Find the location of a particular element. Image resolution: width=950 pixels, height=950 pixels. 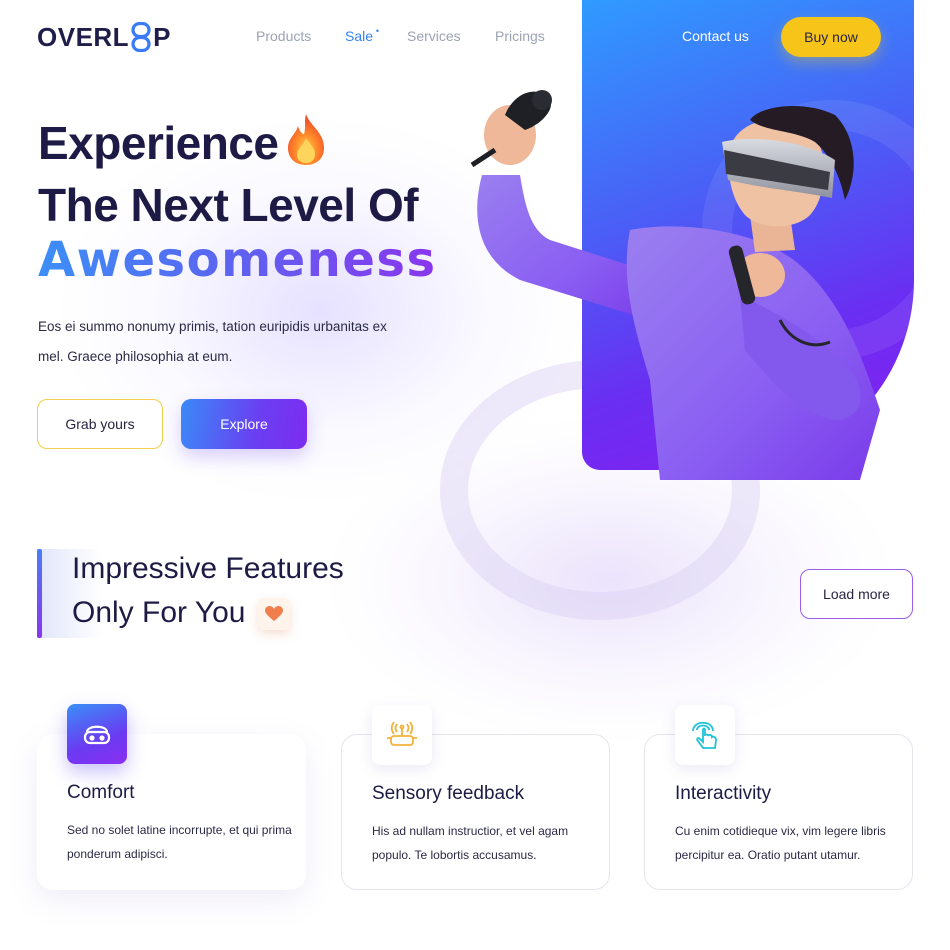

card-title: Interactivity is located at coordinates (723, 793).